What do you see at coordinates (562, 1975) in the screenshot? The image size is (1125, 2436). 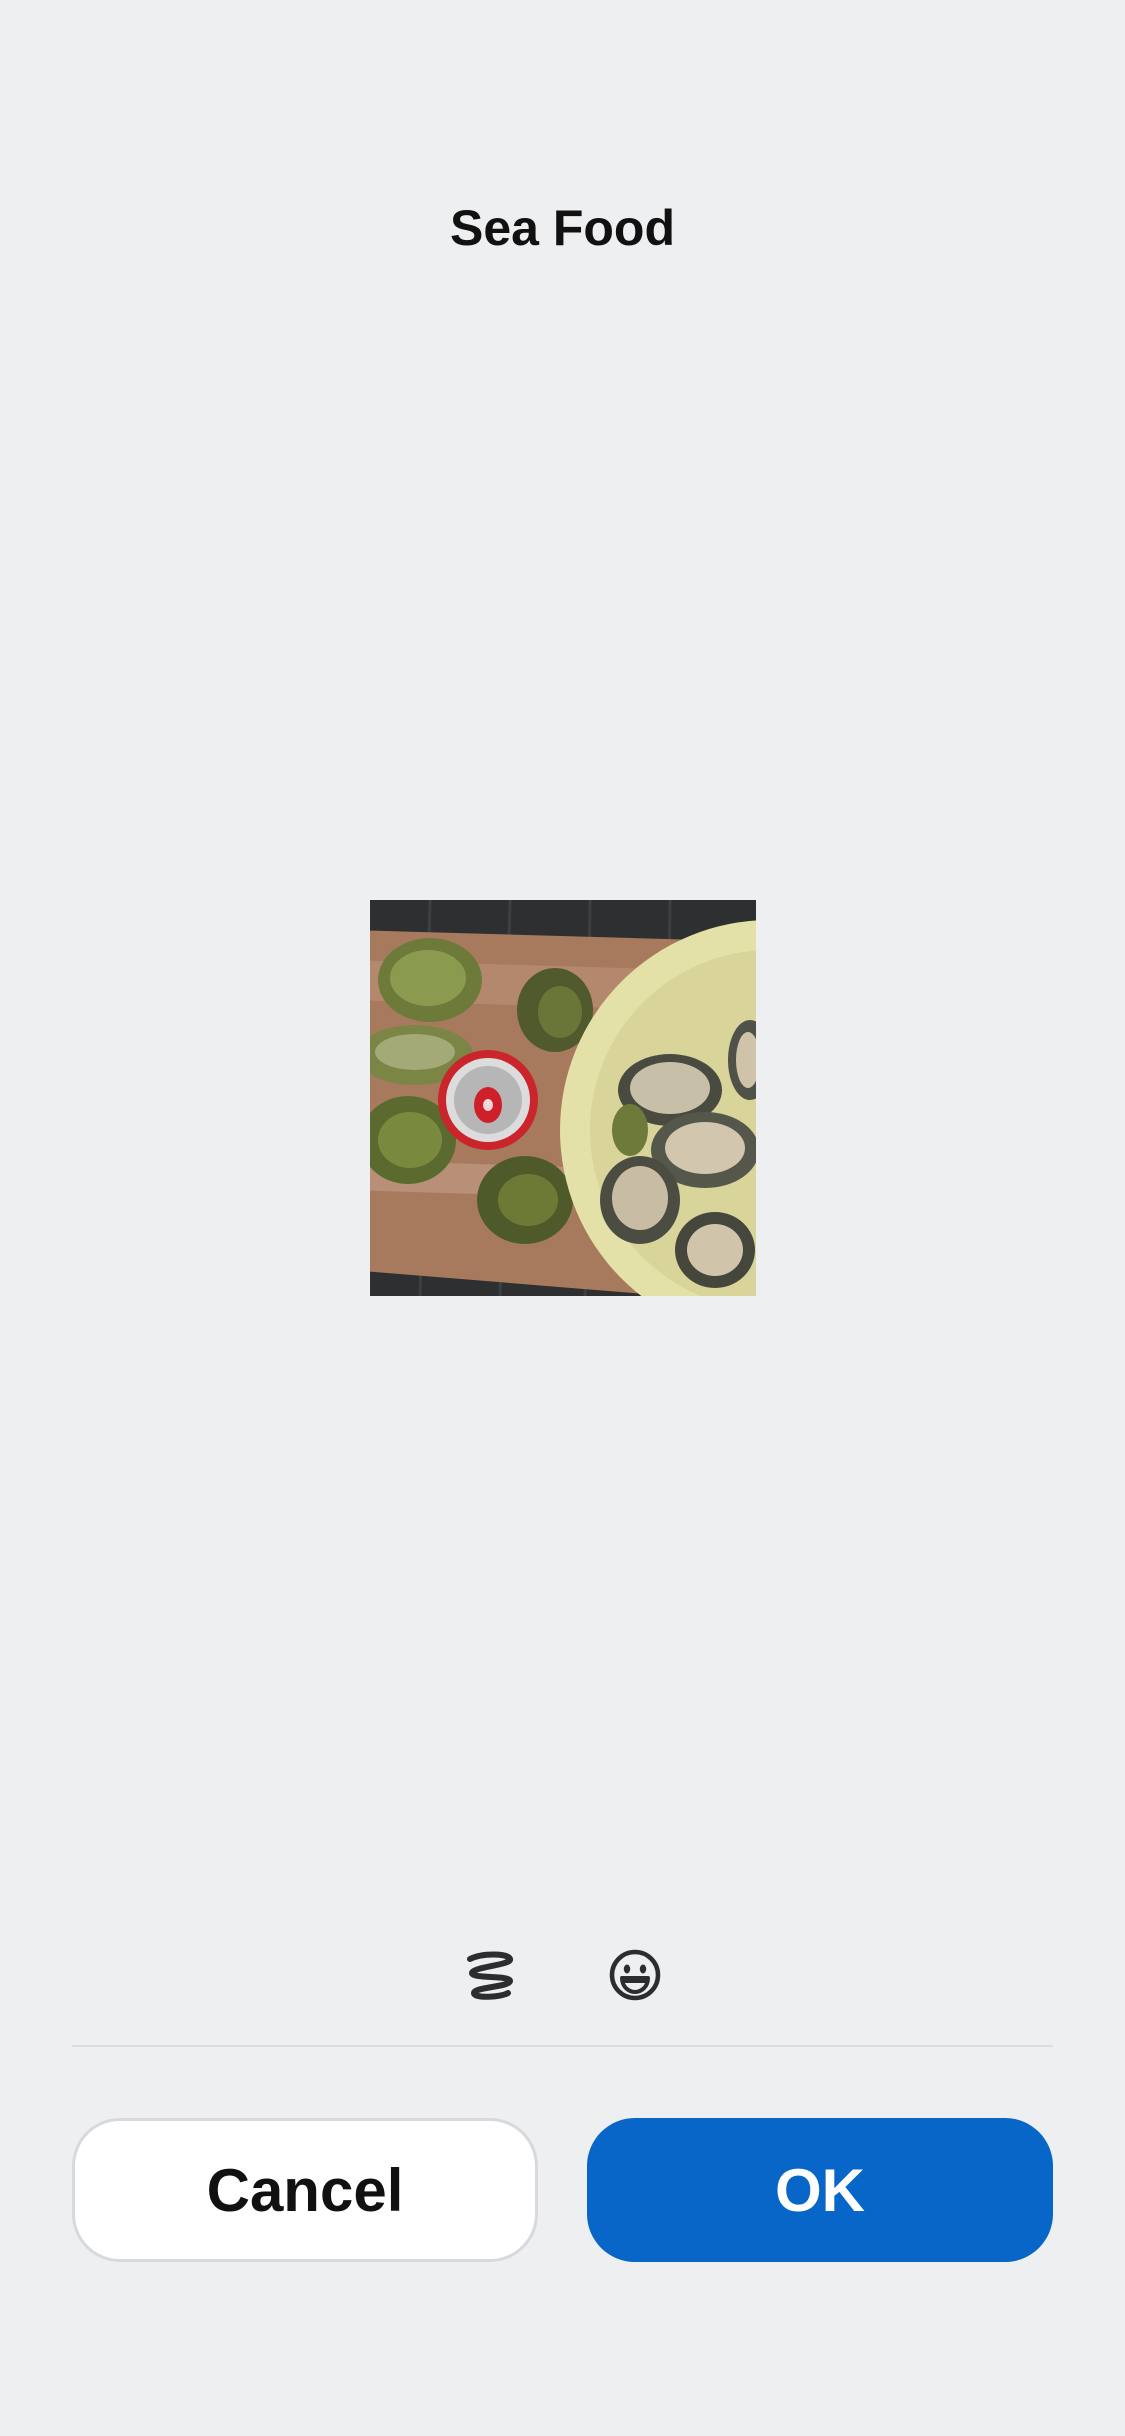 I see `markup-toolbar` at bounding box center [562, 1975].